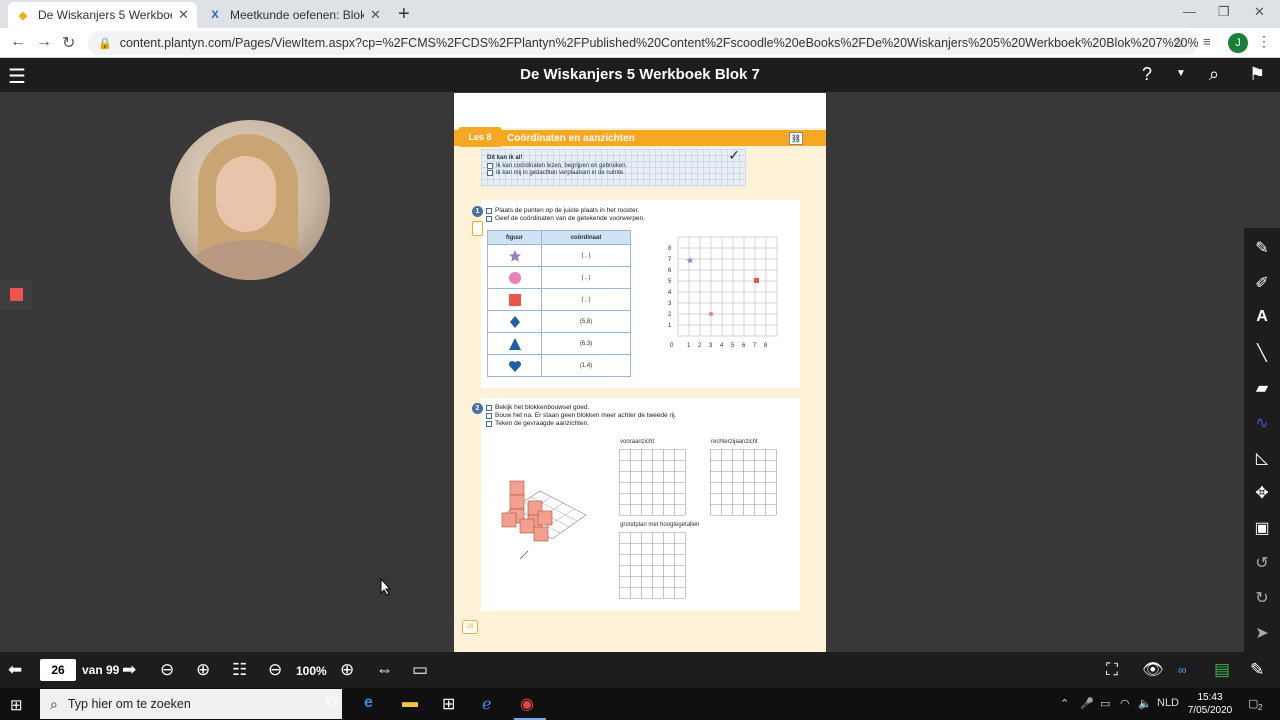 This screenshot has height=720, width=1280. Describe the element at coordinates (1224, 12) in the screenshot. I see `restore-icon: ❐` at that location.